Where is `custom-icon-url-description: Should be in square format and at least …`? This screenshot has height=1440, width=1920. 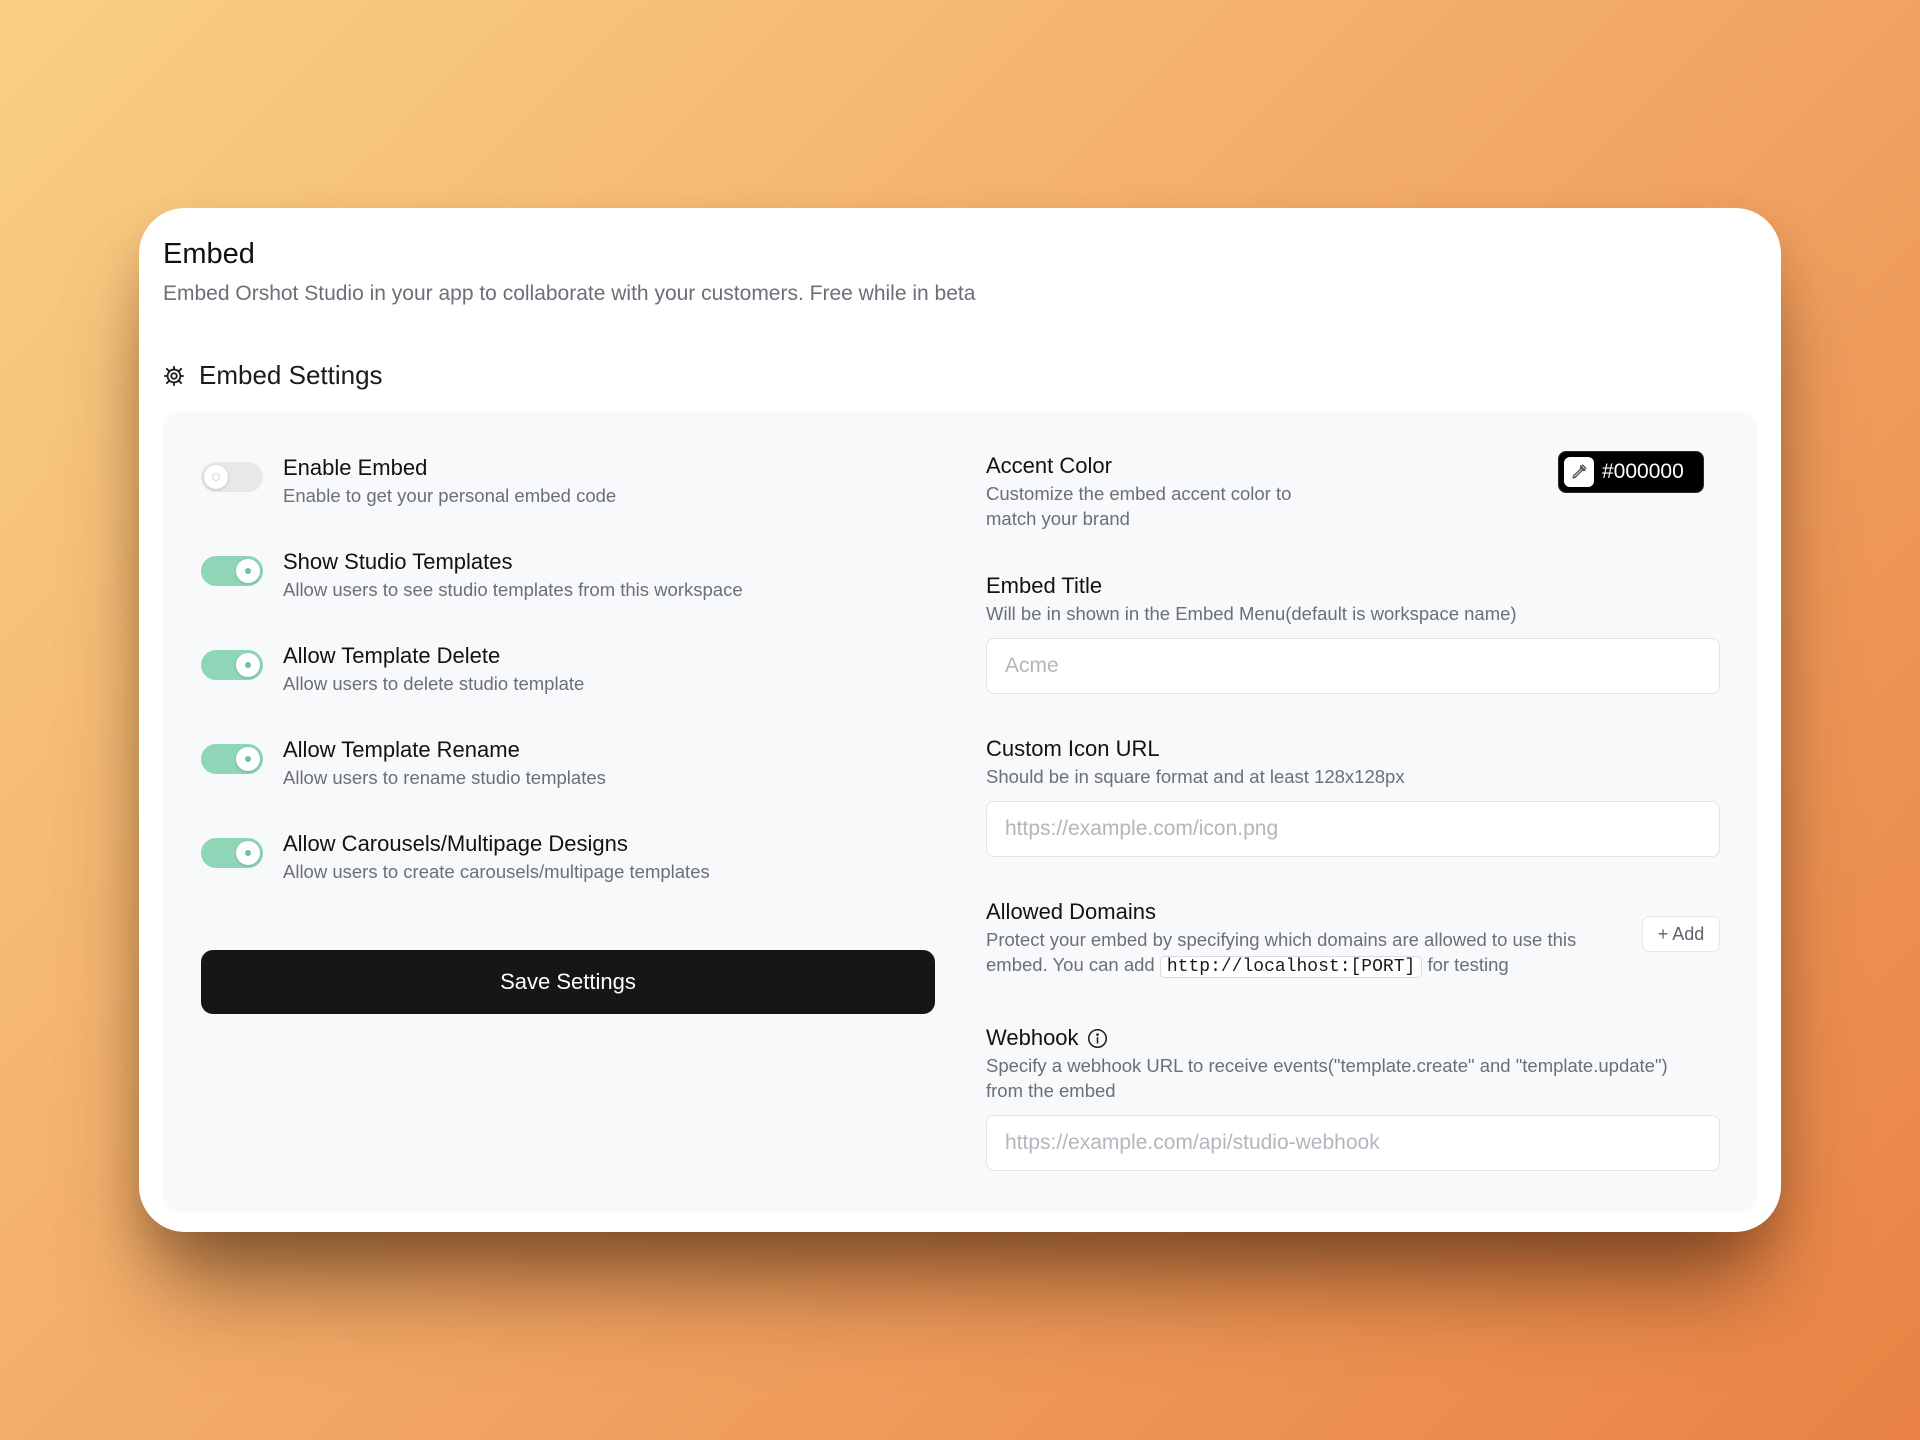
custom-icon-url-description: Should be in square format and at least … is located at coordinates (1195, 776).